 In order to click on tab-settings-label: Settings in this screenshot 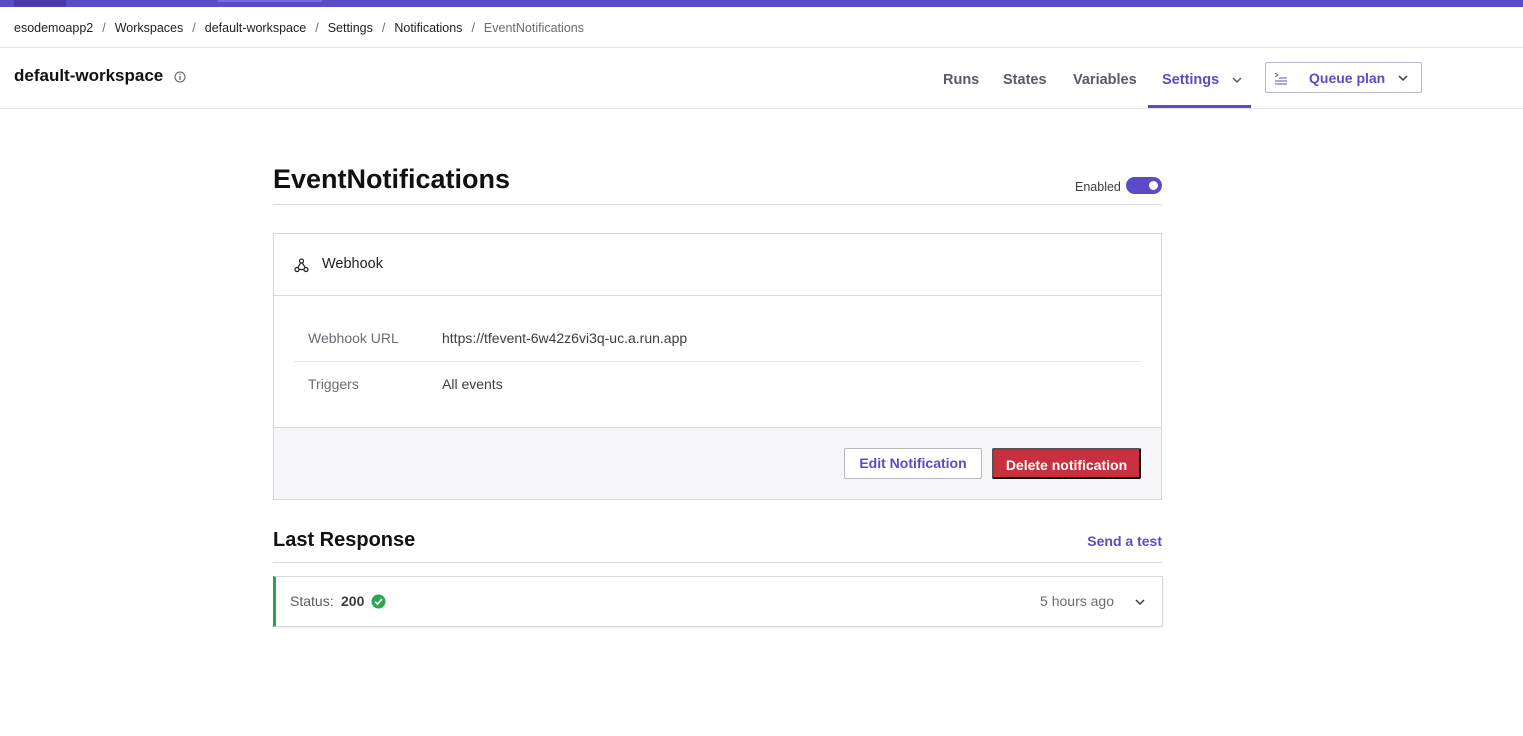, I will do `click(1191, 80)`.